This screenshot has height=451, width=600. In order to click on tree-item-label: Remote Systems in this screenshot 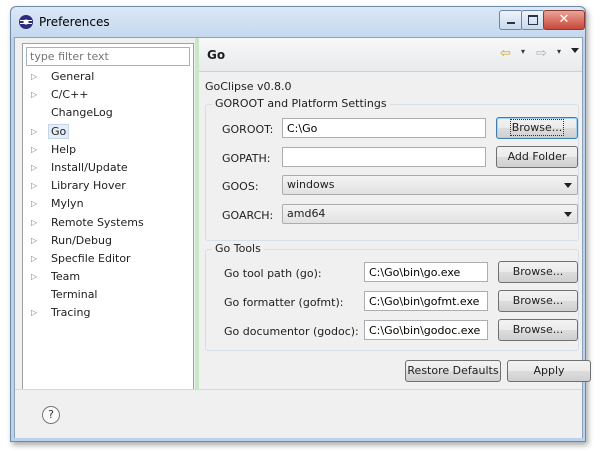, I will do `click(97, 222)`.